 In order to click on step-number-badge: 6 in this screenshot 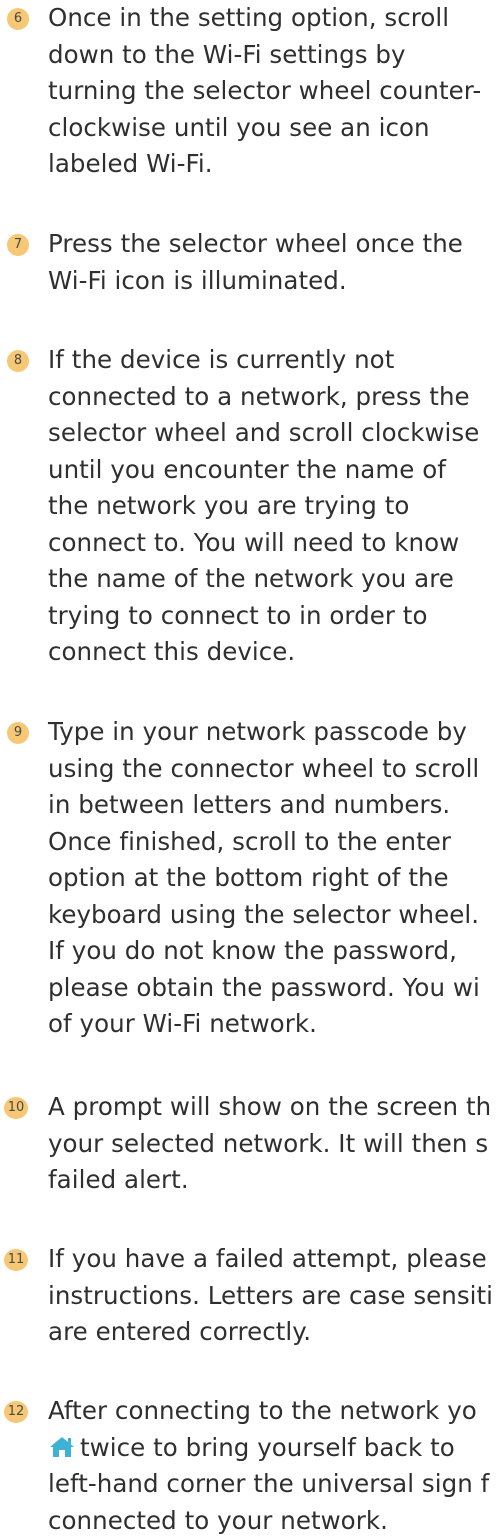, I will do `click(18, 19)`.